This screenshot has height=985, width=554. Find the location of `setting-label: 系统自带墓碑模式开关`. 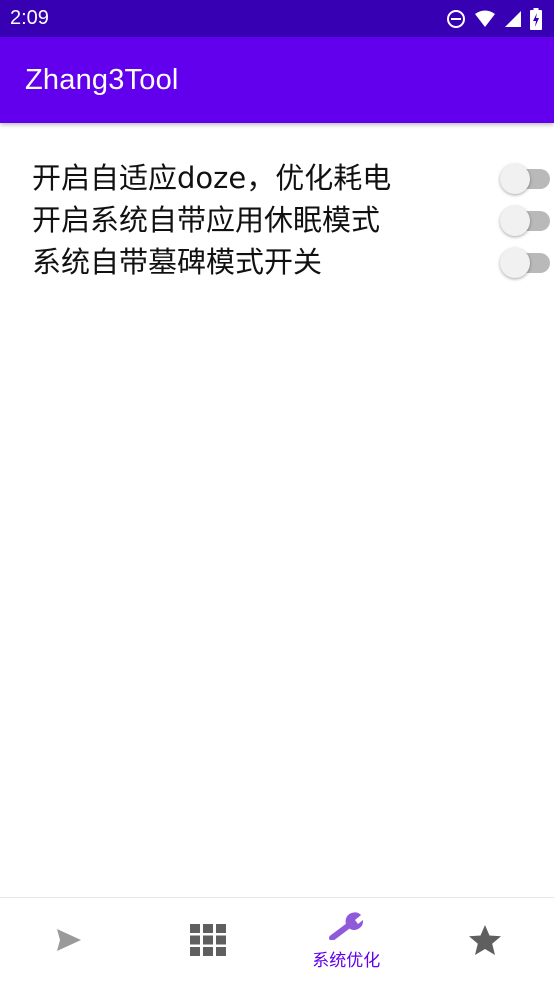

setting-label: 系统自带墓碑模式开关 is located at coordinates (177, 262).